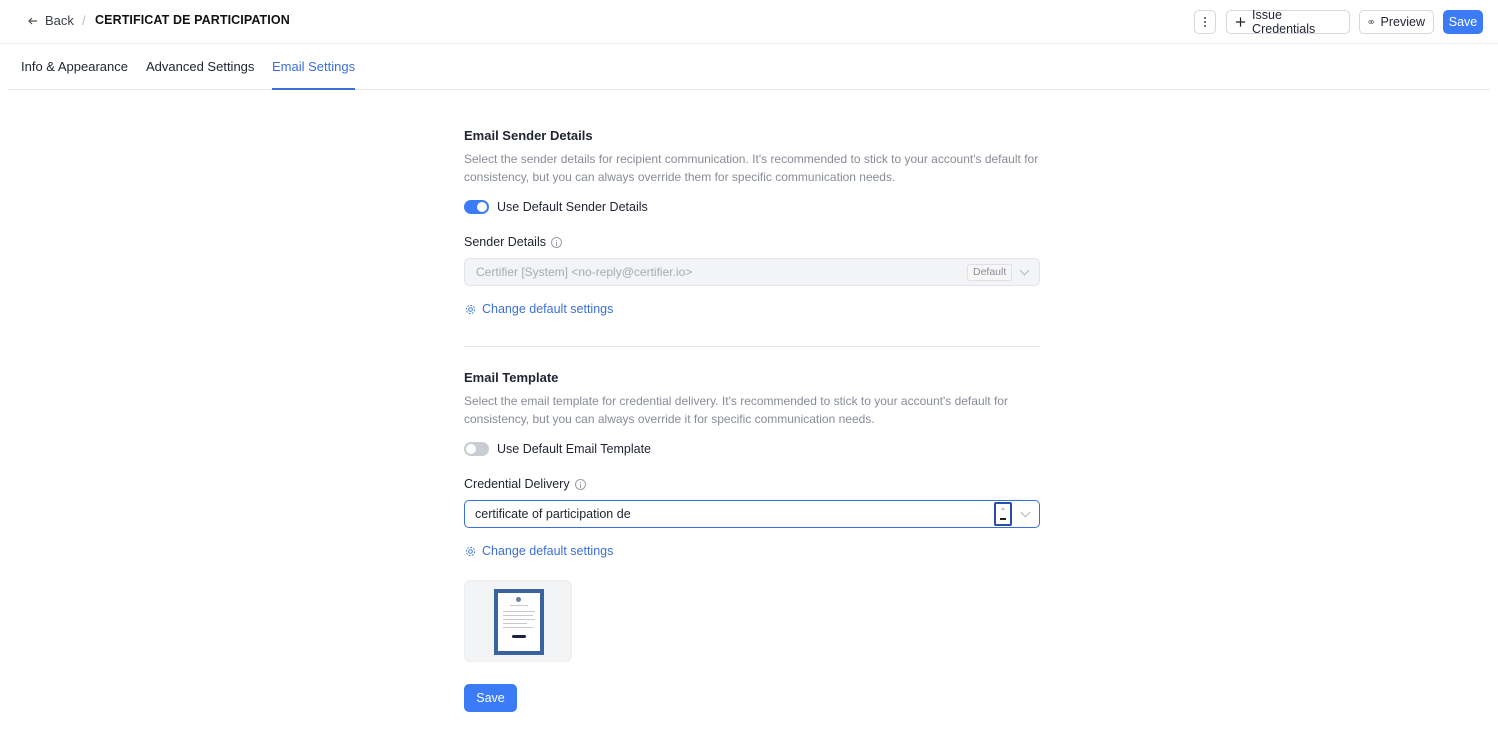 The height and width of the screenshot is (756, 1498). I want to click on arrow-left-icon, so click(32, 20).